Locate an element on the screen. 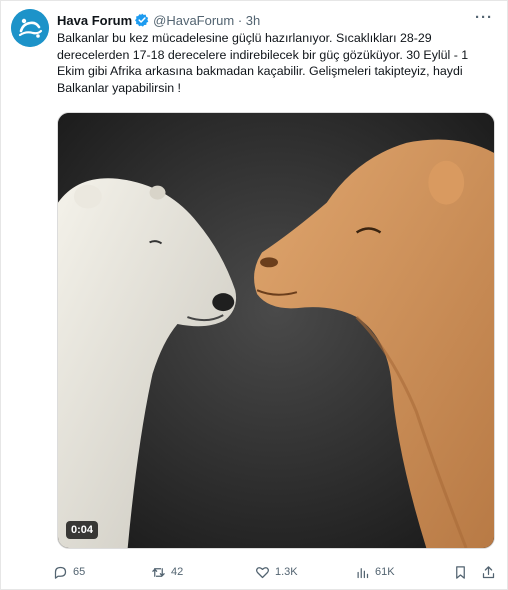 The image size is (508, 590). repost-button: 42 is located at coordinates (167, 572).